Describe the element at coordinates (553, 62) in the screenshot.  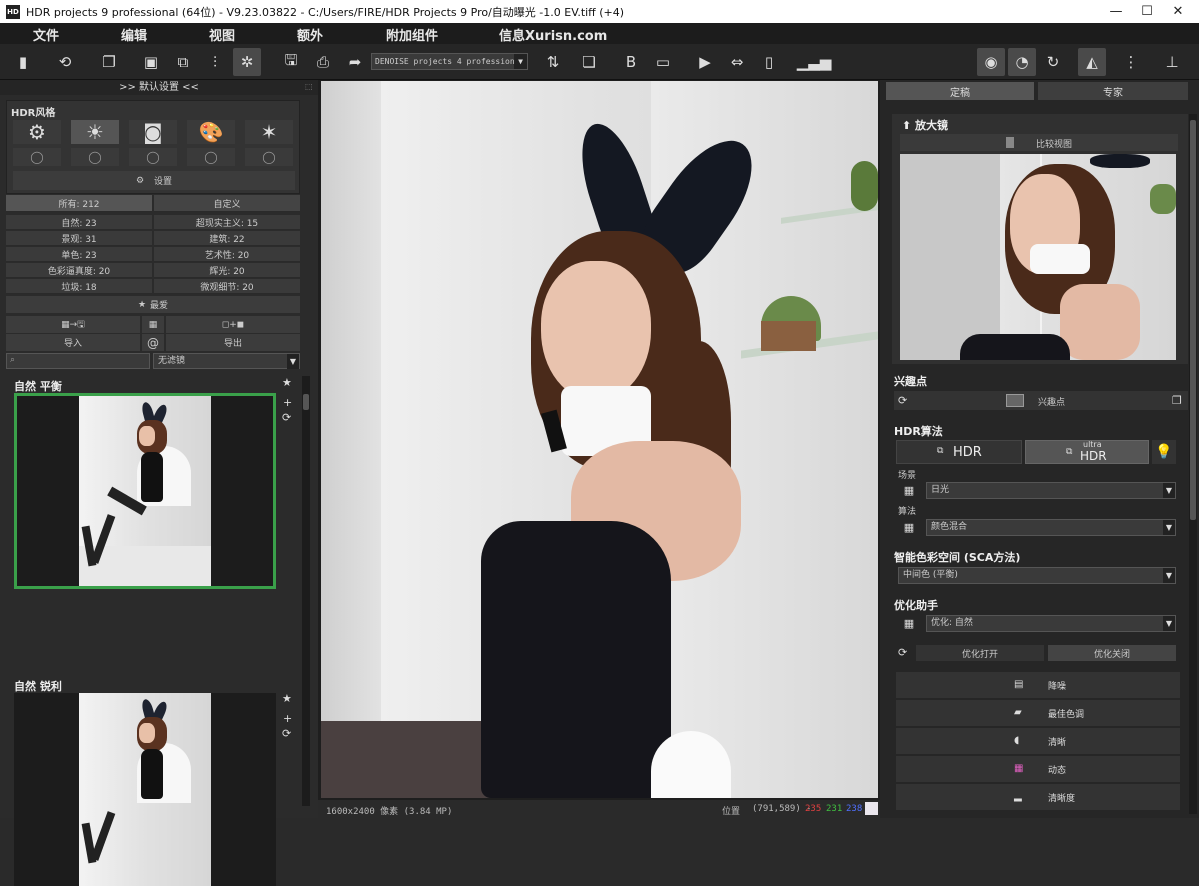
I see `batch-icon: ⇅` at that location.